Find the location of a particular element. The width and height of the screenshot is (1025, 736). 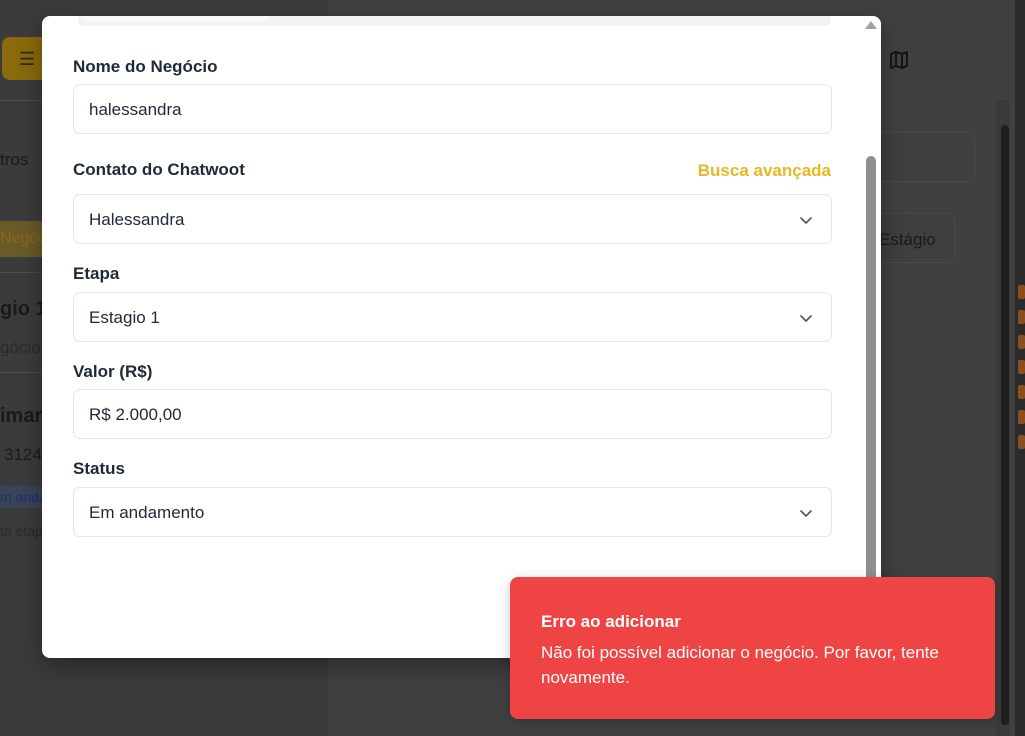

business-name-label: Nome do Negócio is located at coordinates (145, 66).